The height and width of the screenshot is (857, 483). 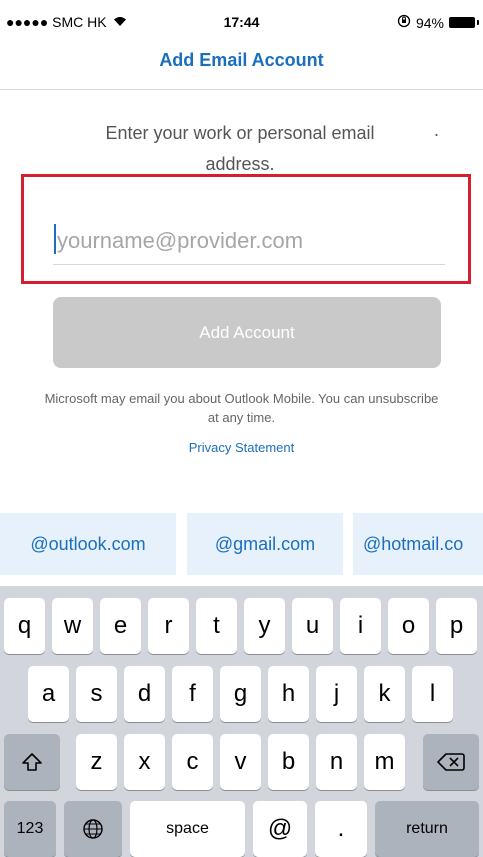 What do you see at coordinates (312, 626) in the screenshot?
I see `key-u: u` at bounding box center [312, 626].